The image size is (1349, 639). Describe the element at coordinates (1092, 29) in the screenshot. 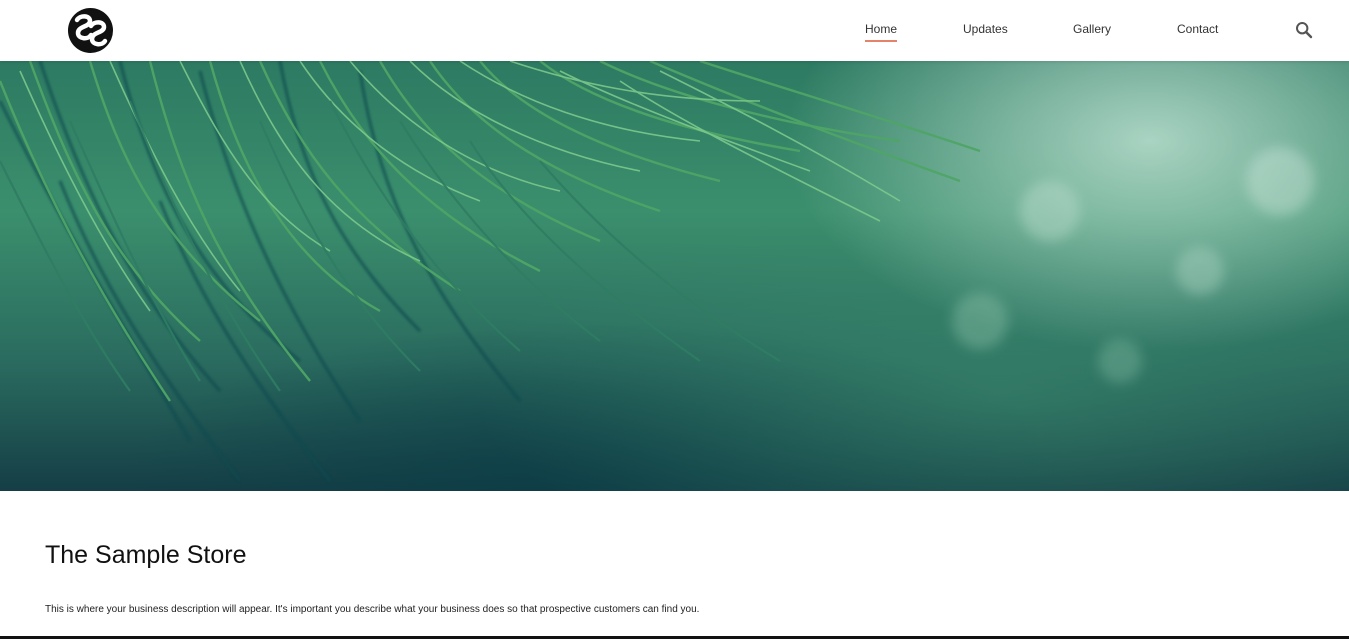

I see `nav-gallery: Gallery` at that location.